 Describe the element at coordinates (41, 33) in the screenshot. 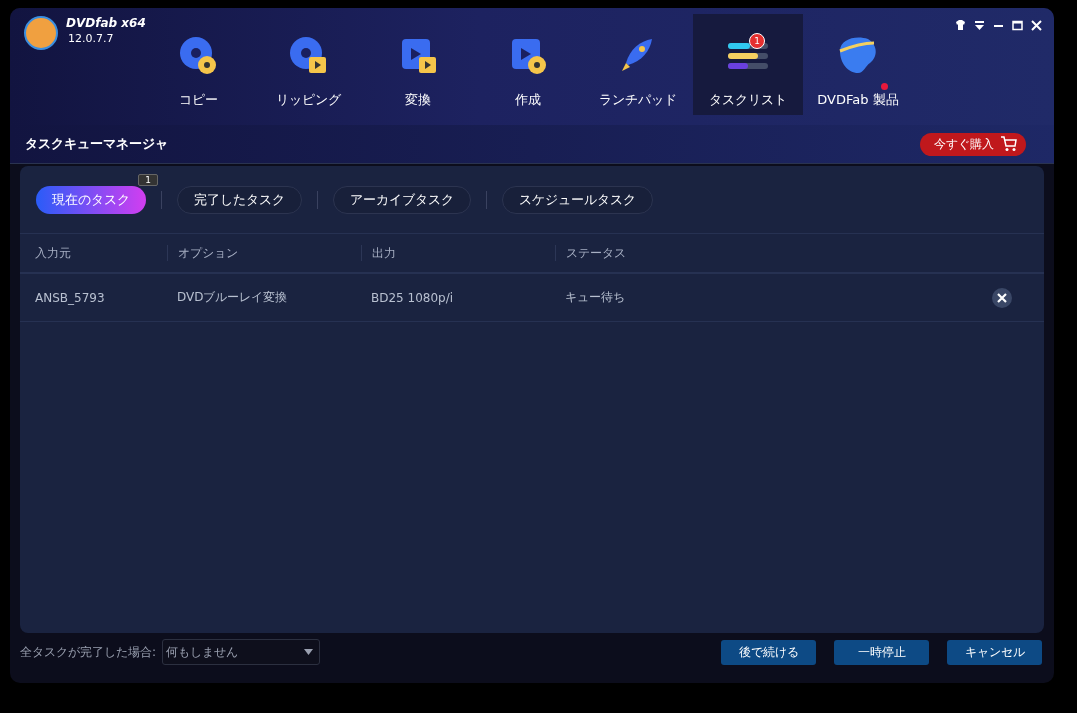

I see `app-logo` at that location.